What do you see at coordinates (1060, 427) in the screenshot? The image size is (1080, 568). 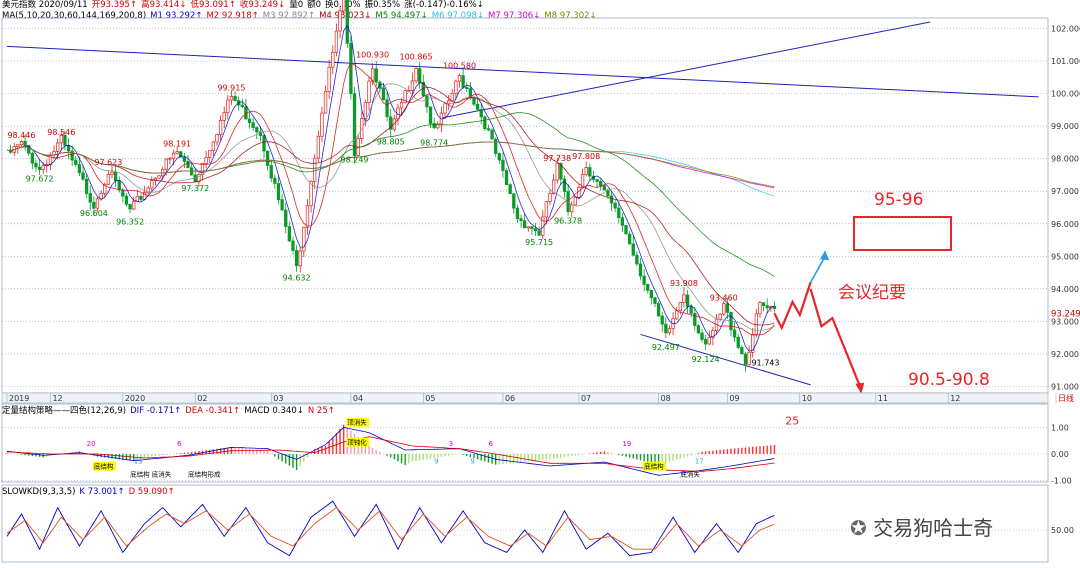 I see `macd-y-tick: 1.00` at bounding box center [1060, 427].